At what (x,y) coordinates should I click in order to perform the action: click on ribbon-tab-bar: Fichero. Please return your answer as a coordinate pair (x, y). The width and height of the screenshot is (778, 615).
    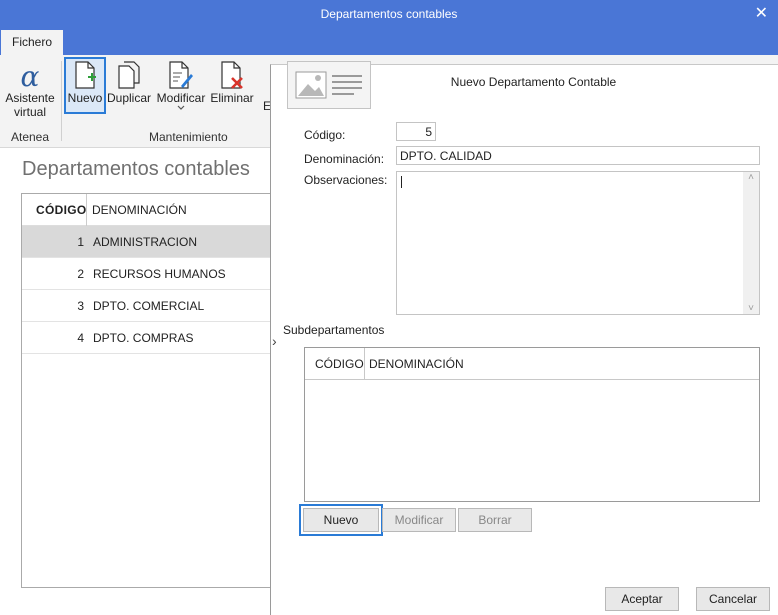
    Looking at the image, I should click on (389, 41).